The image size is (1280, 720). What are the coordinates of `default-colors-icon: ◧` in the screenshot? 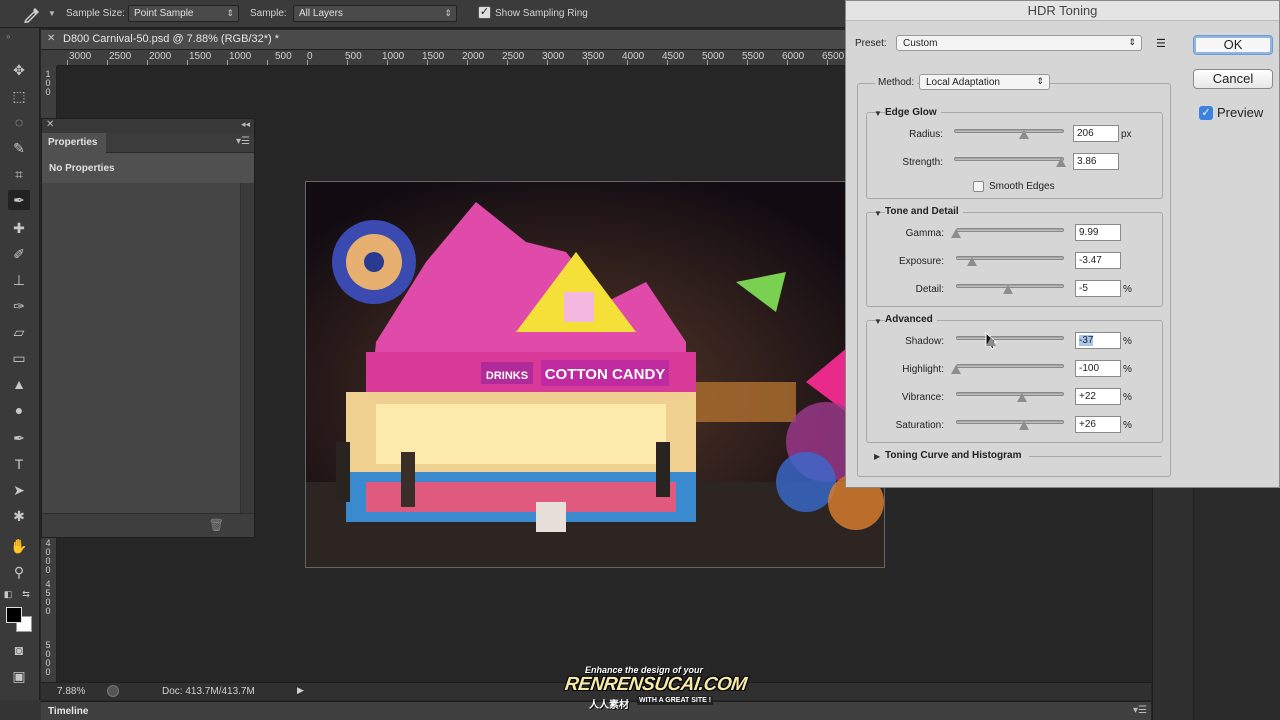 It's located at (8, 594).